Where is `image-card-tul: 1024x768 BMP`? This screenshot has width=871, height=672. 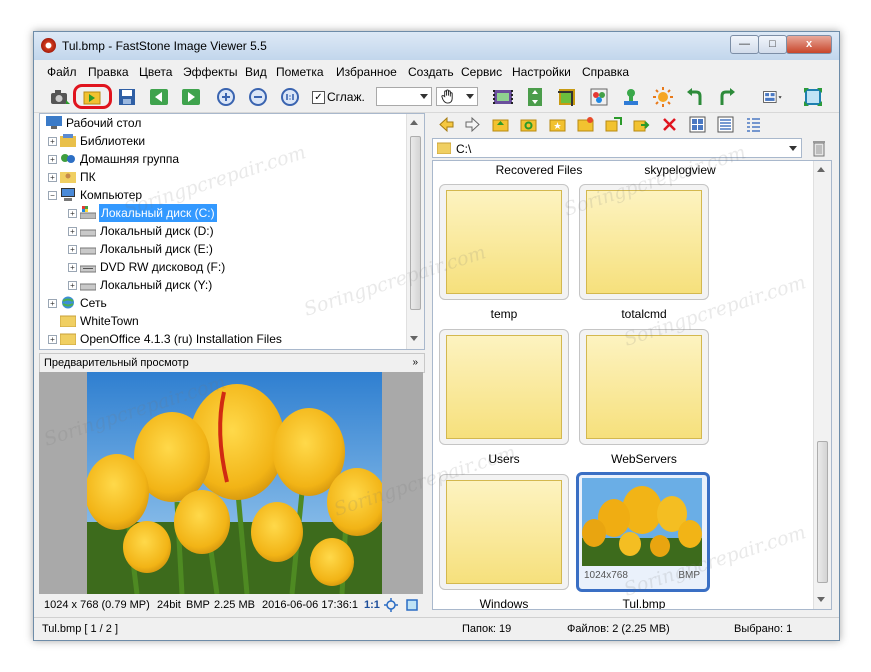
image-card-tul: 1024x768 BMP is located at coordinates (643, 532).